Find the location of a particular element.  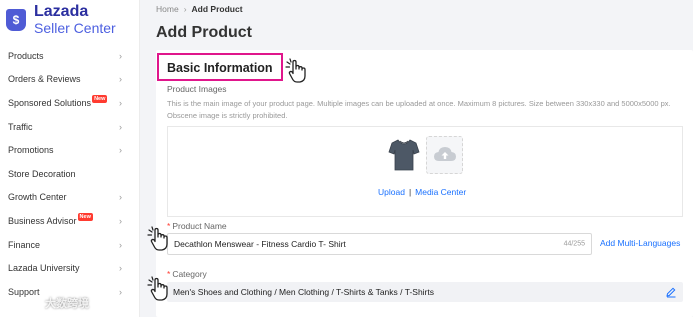

upload-image-slot is located at coordinates (444, 155).